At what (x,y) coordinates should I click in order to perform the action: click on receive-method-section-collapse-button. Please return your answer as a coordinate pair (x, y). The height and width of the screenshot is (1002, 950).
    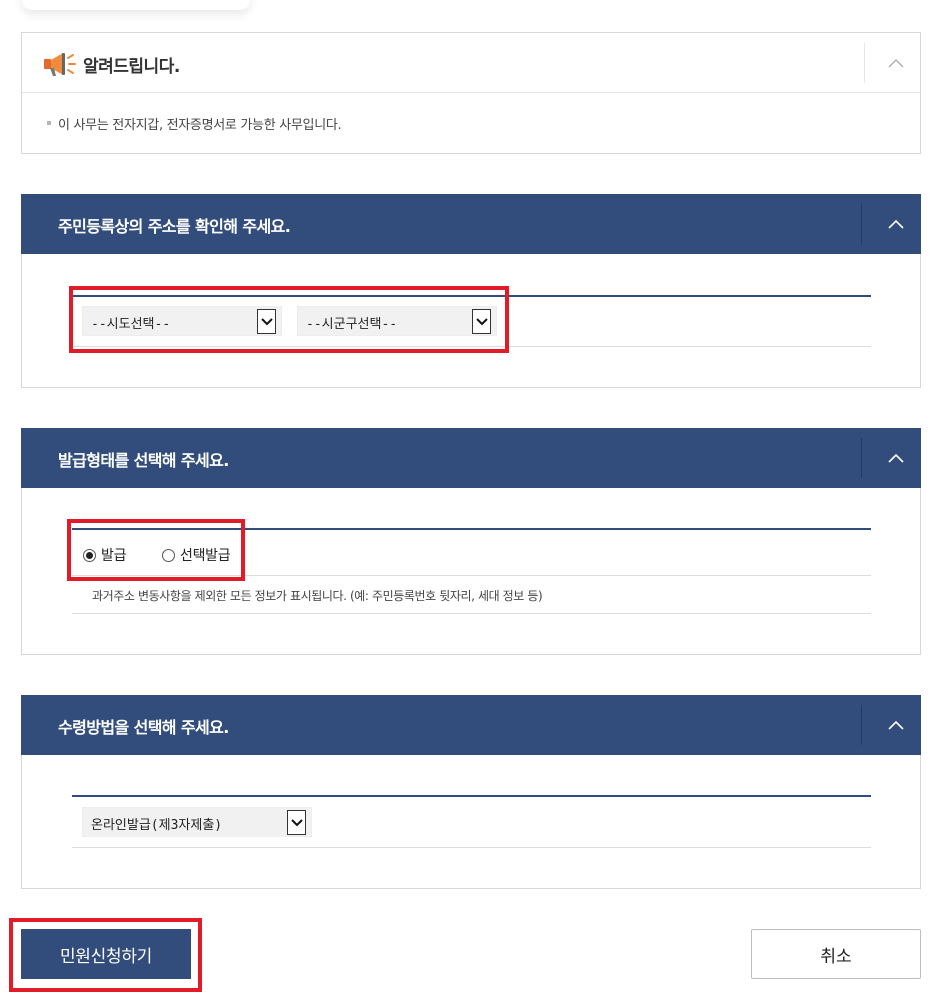
    Looking at the image, I should click on (896, 725).